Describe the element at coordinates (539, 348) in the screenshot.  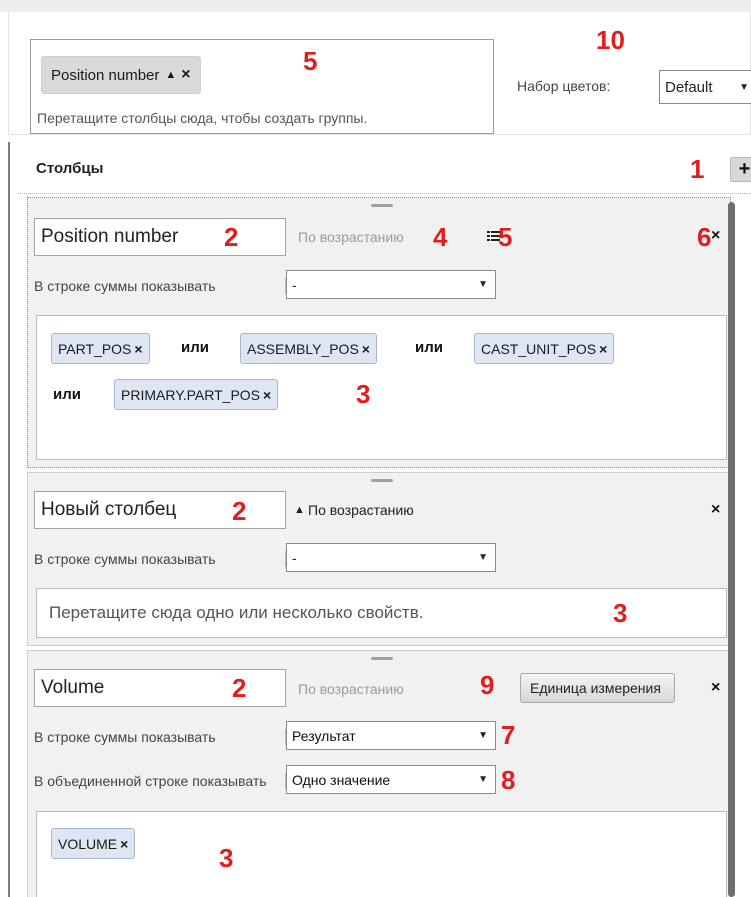
I see `property-chip-label: CAST_UNIT_POS` at that location.